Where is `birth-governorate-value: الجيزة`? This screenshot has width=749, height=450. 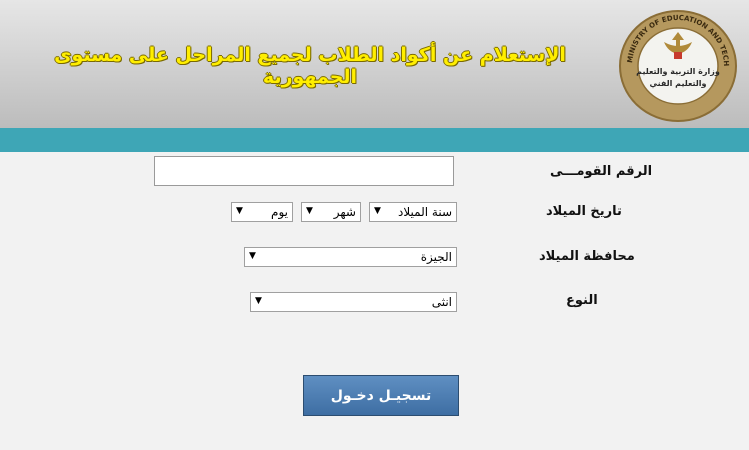 birth-governorate-value: الجيزة is located at coordinates (436, 257).